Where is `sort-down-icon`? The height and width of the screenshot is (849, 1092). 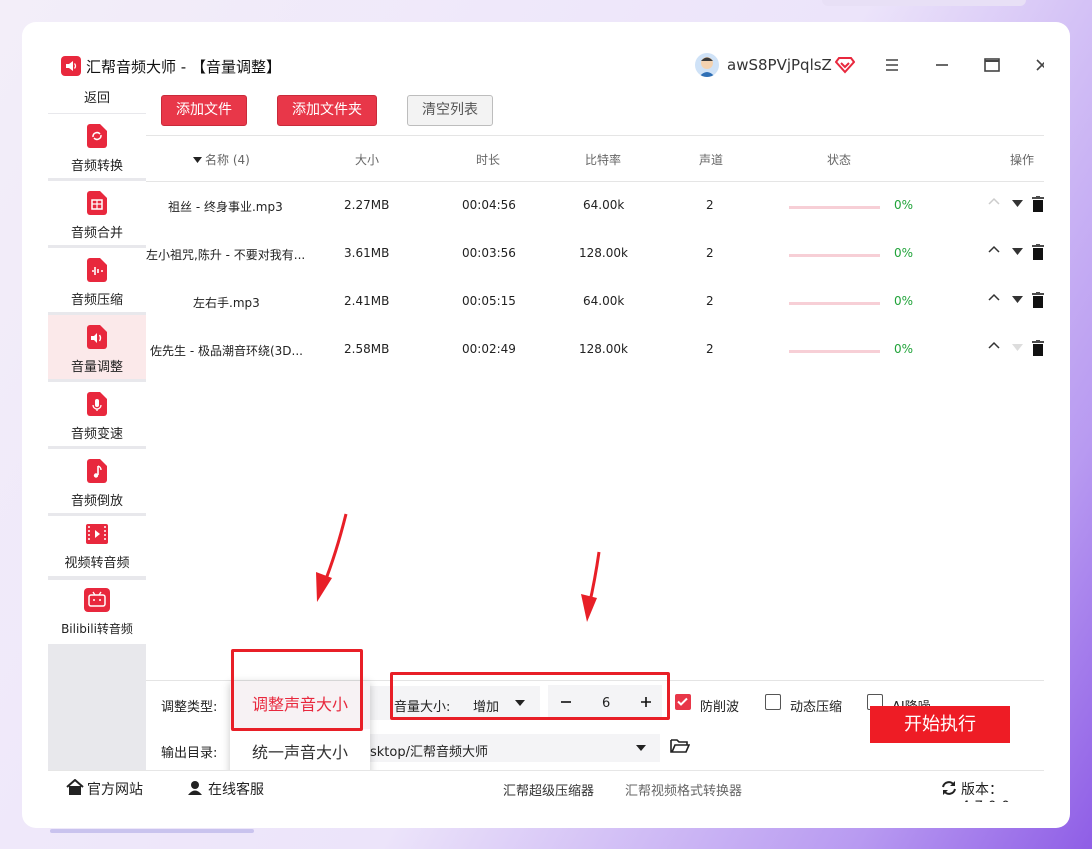 sort-down-icon is located at coordinates (197, 160).